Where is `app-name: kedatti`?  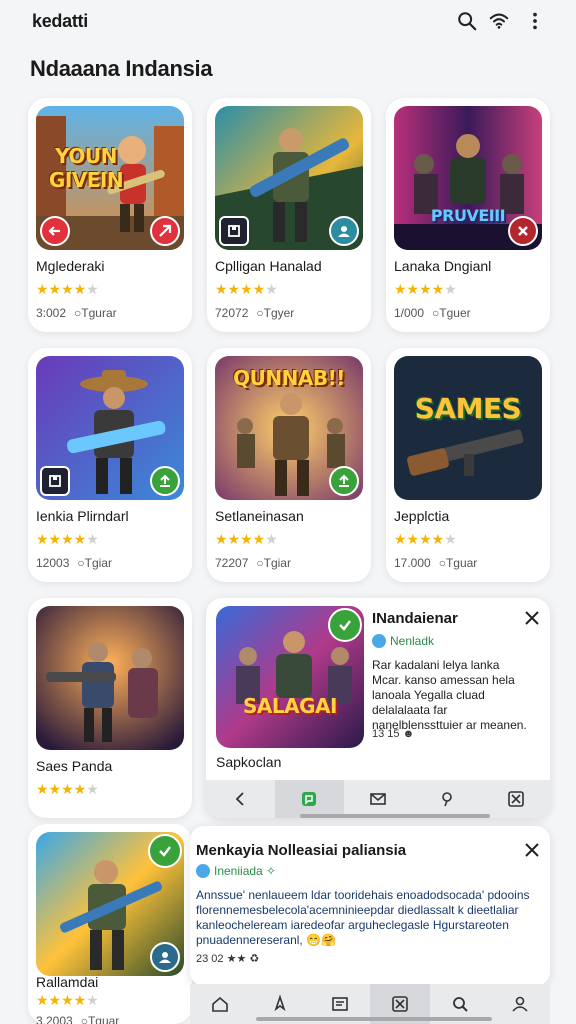
app-name: kedatti is located at coordinates (60, 21).